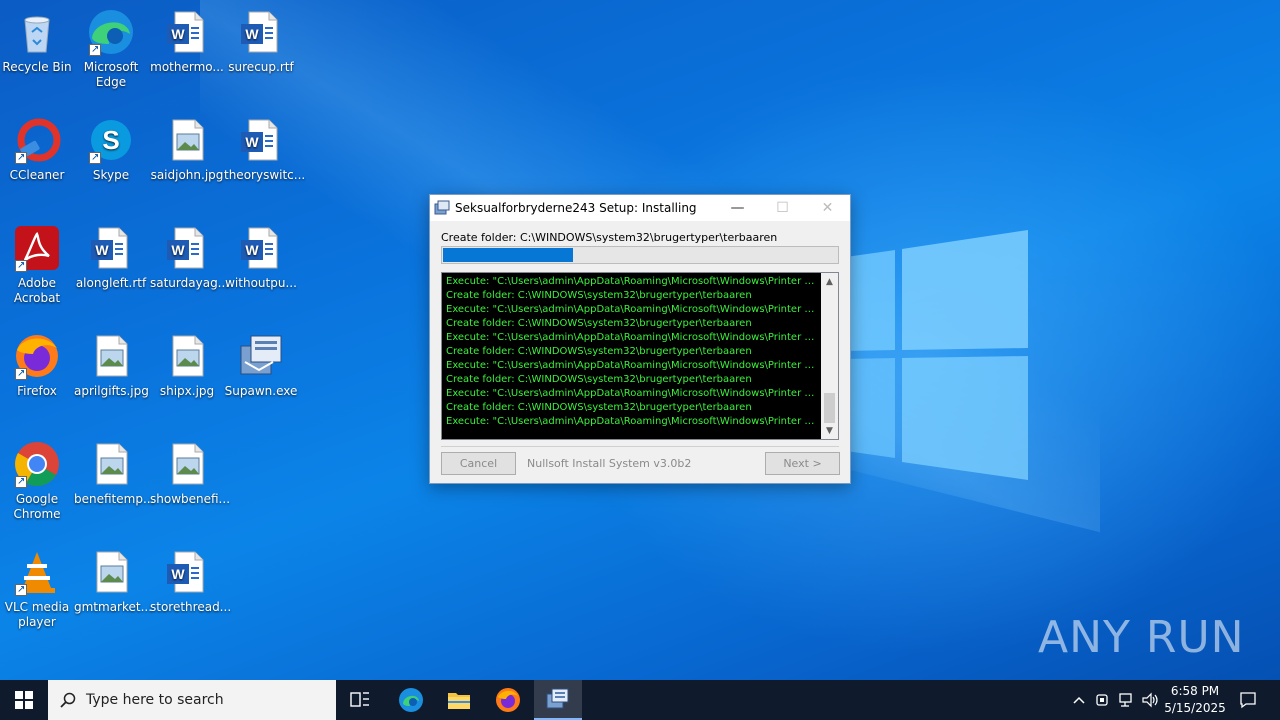 Image resolution: width=1280 pixels, height=720 pixels. What do you see at coordinates (1195, 700) in the screenshot?
I see `taskbar-clock: 6:58 PM 5/15/2025` at bounding box center [1195, 700].